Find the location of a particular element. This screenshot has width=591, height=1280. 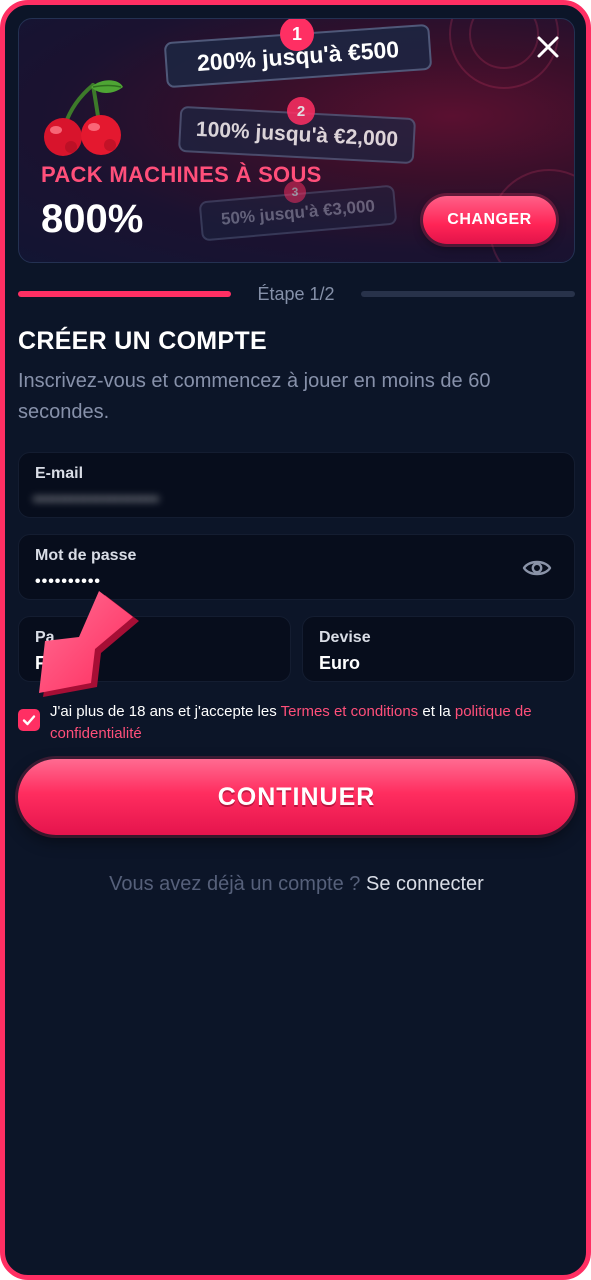

step-progress: Étape 1/2 is located at coordinates (296, 295).